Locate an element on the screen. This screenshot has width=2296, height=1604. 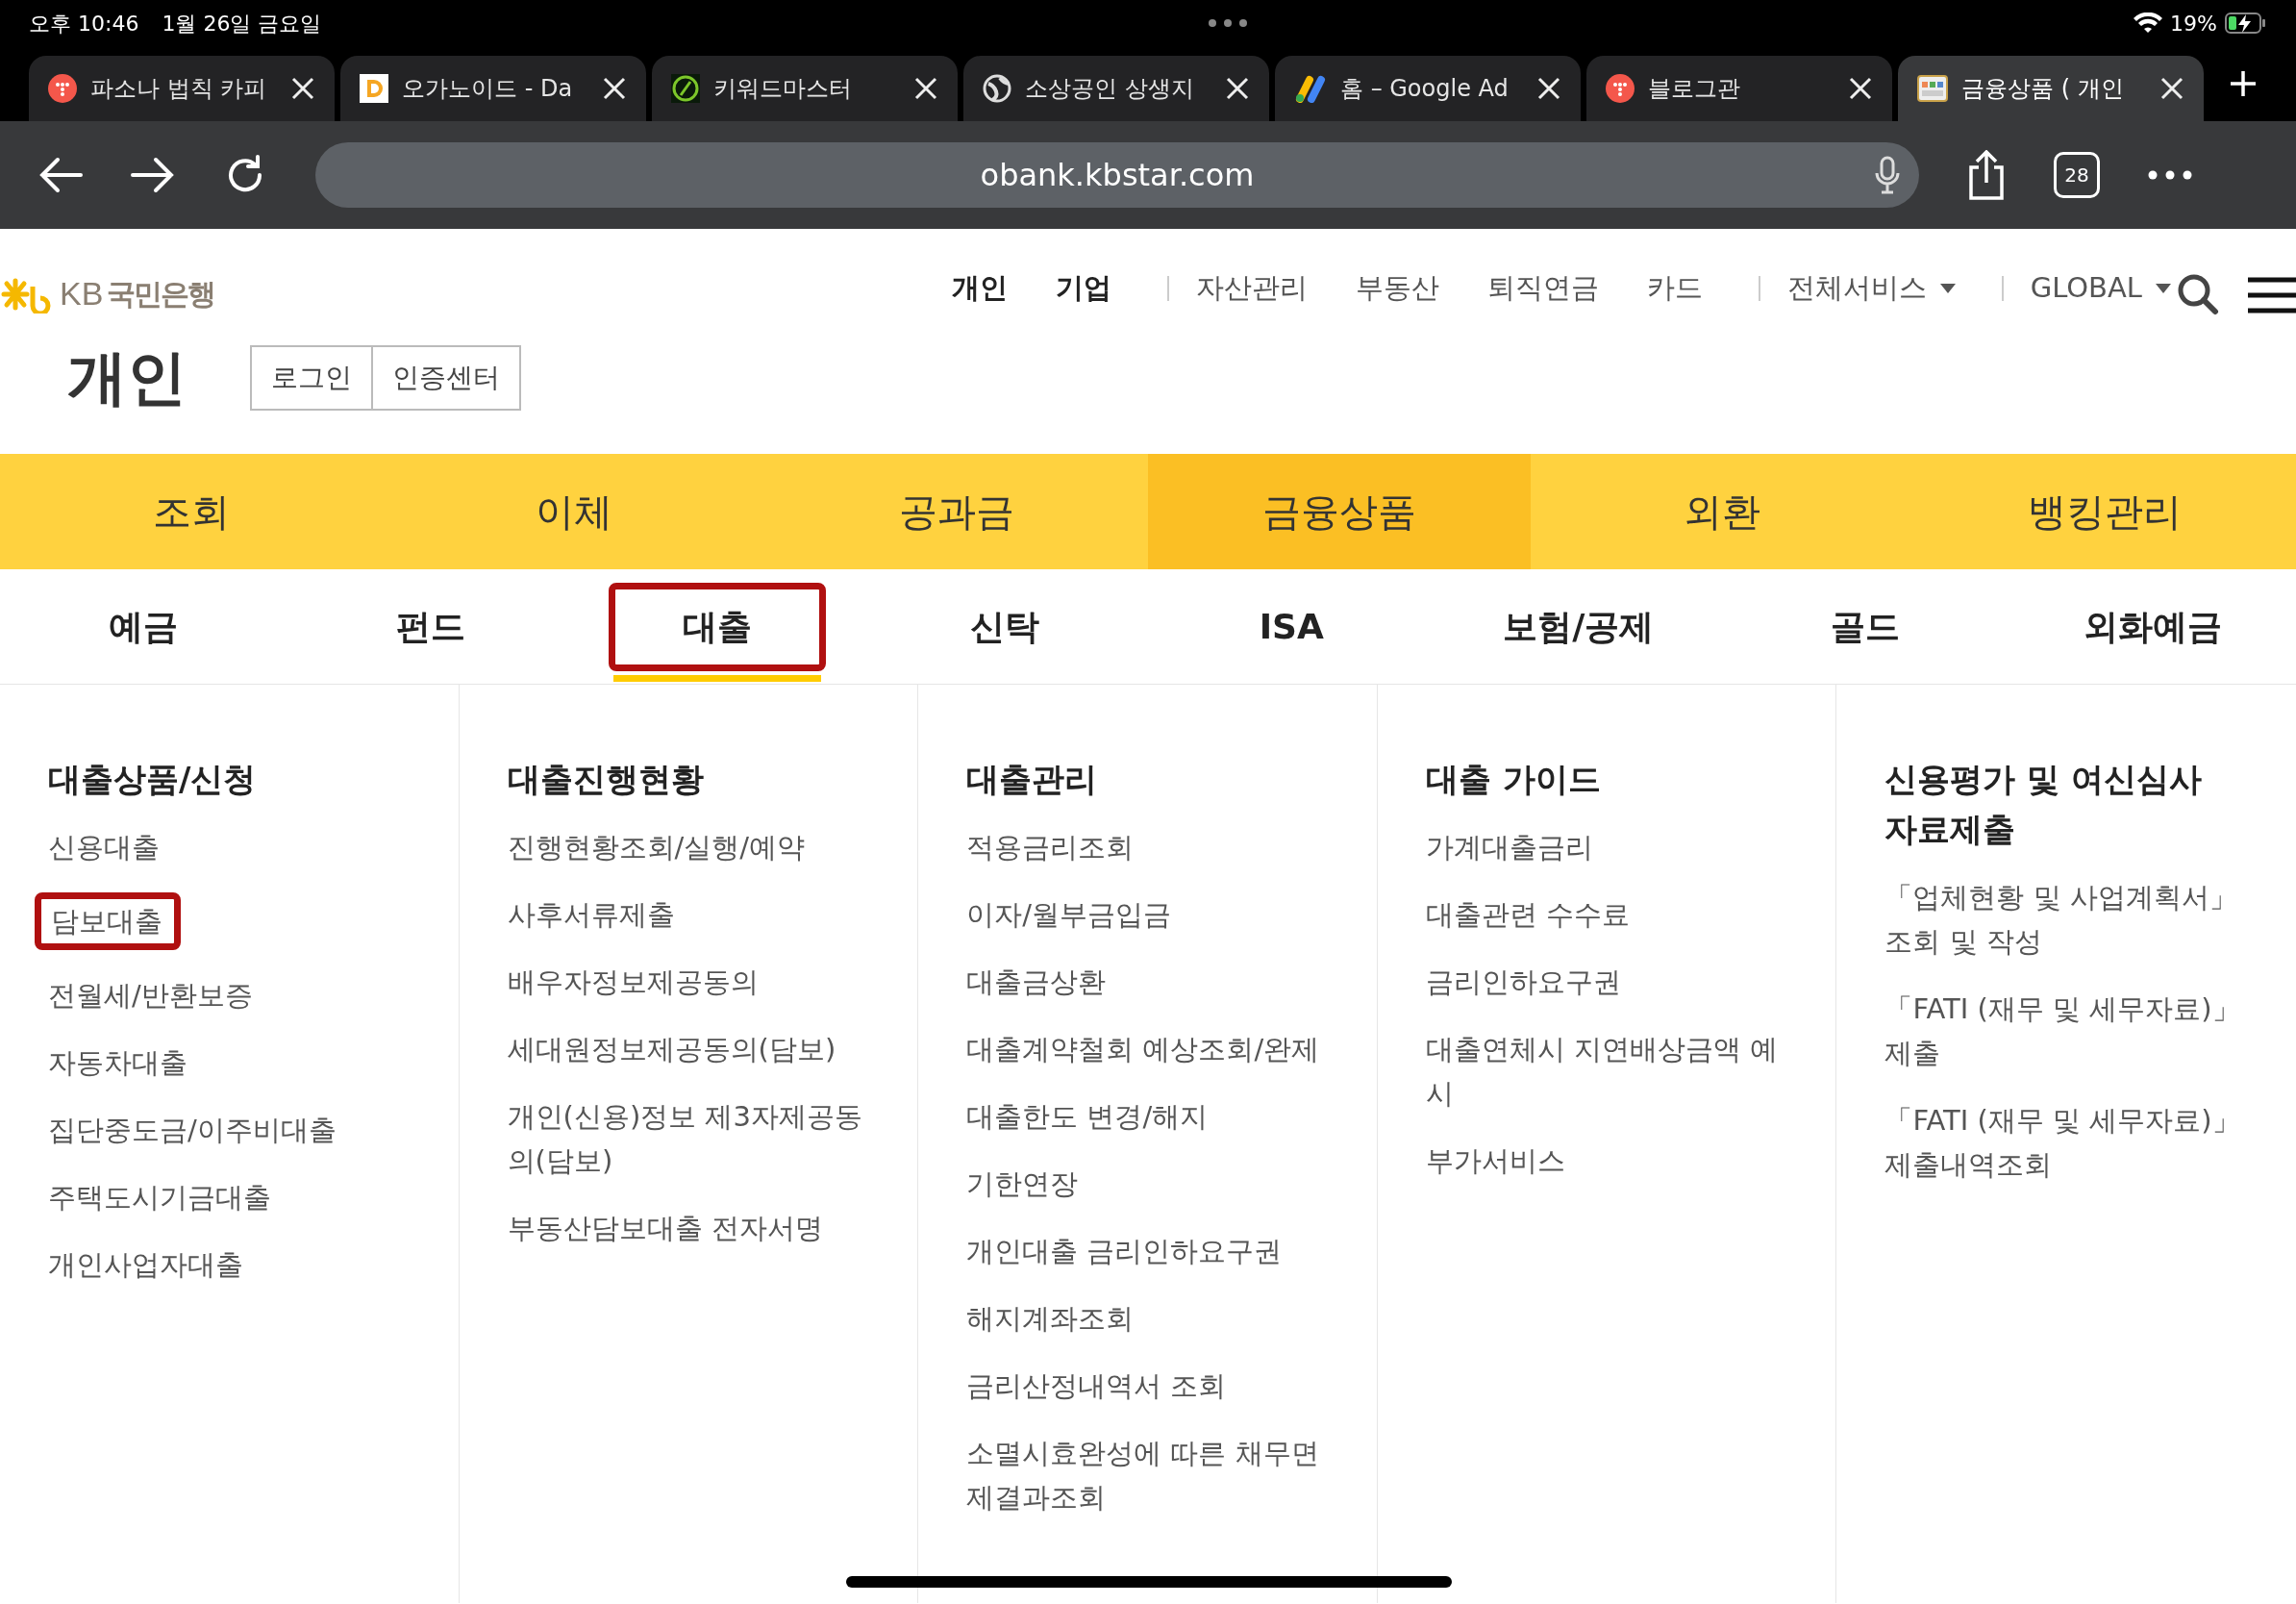
browser-tab: 키워드마스터 is located at coordinates (805, 88).